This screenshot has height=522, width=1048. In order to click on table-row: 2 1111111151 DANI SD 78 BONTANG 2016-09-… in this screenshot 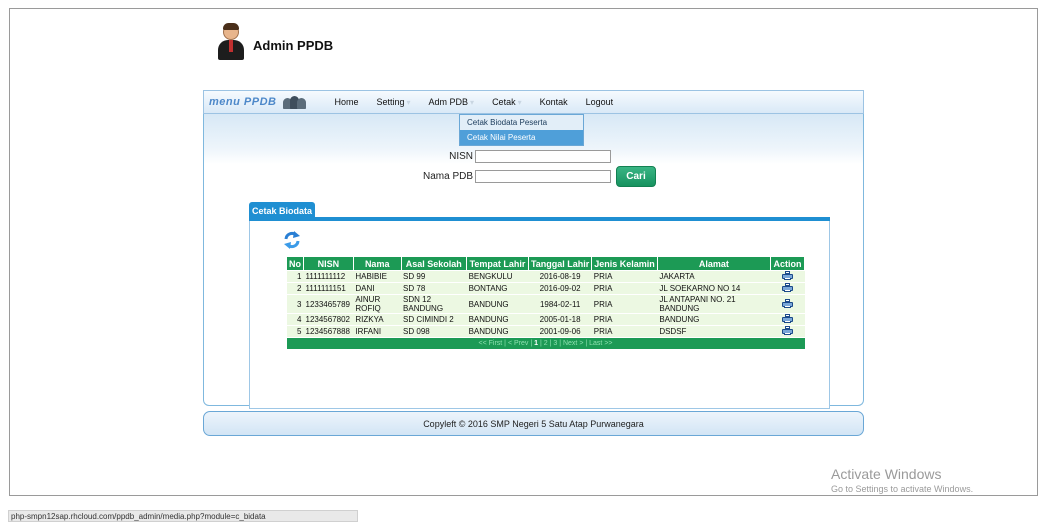, I will do `click(545, 288)`.